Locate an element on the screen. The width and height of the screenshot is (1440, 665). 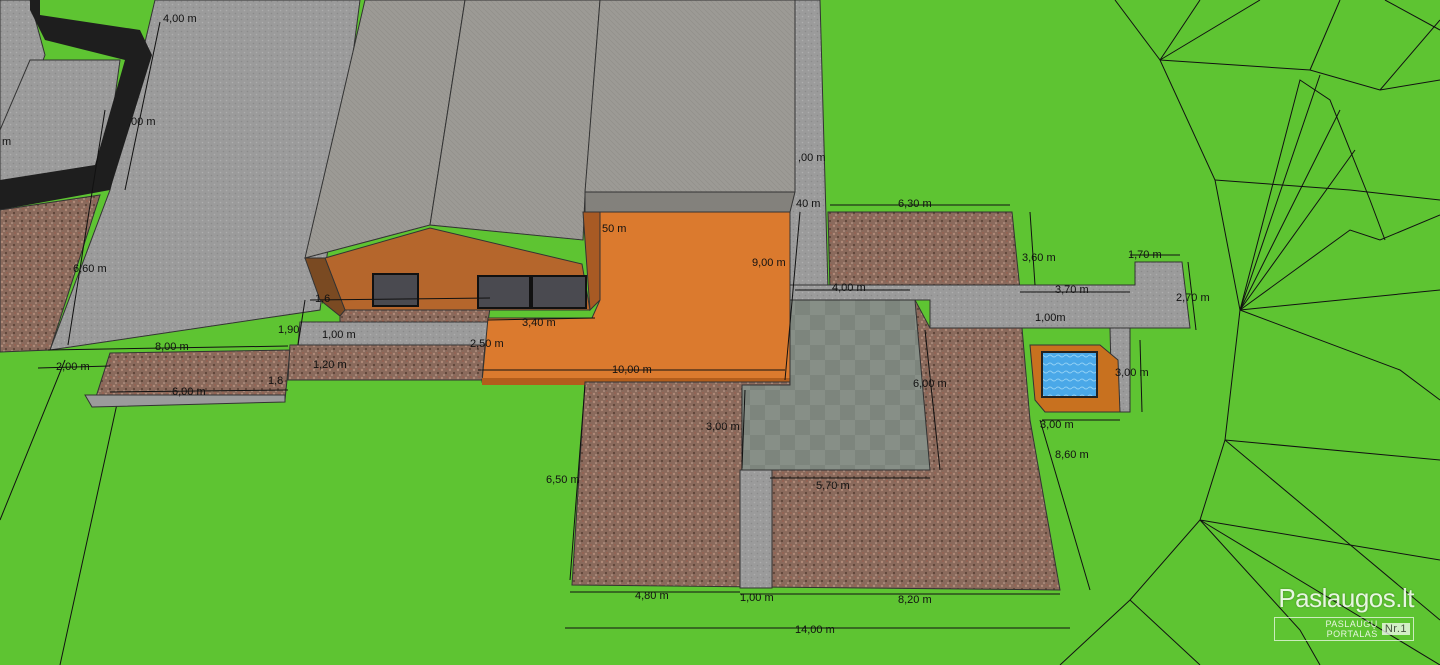
annex-roof is located at coordinates (690, 96).